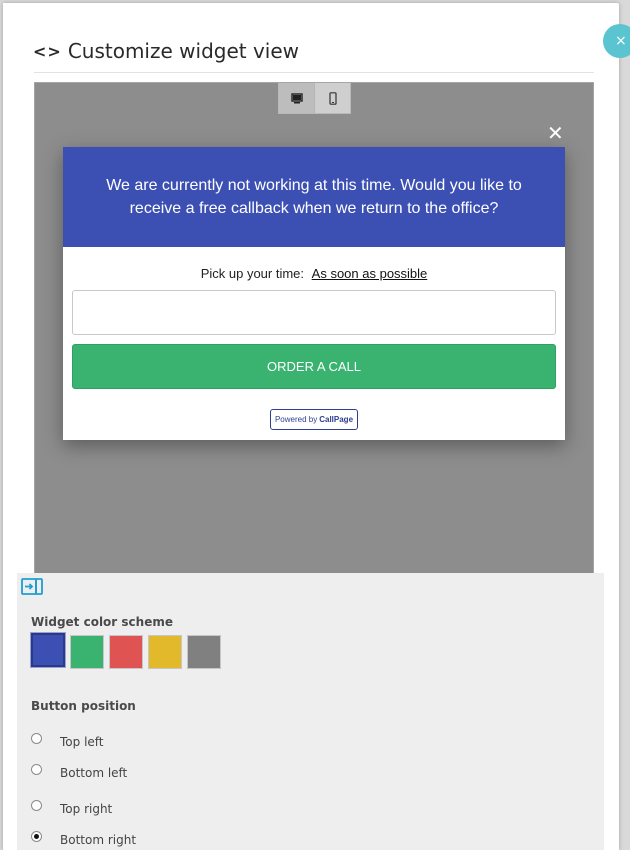 The image size is (630, 850). Describe the element at coordinates (94, 773) in the screenshot. I see `position-label: Bottom left` at that location.